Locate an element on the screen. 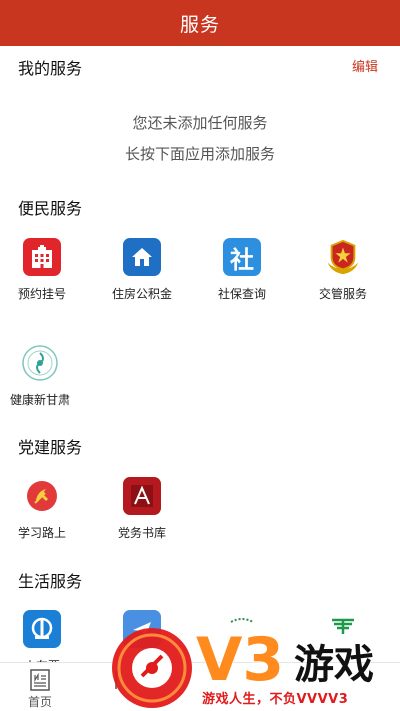 Image resolution: width=400 pixels, height=711 pixels. service-traffic-management: 交管服务 is located at coordinates (343, 270).